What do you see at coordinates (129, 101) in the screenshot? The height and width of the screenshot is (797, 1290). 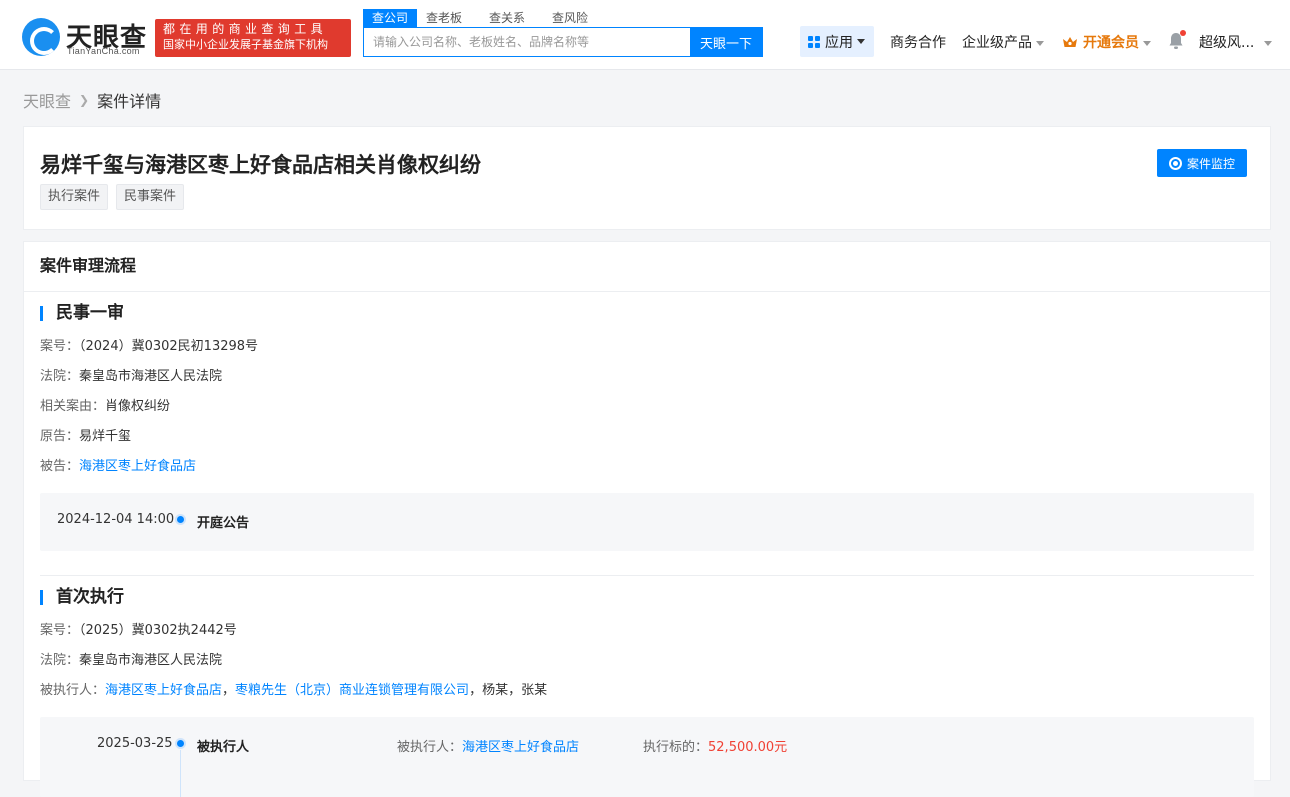 I see `breadcrumb-current: 案件详情` at bounding box center [129, 101].